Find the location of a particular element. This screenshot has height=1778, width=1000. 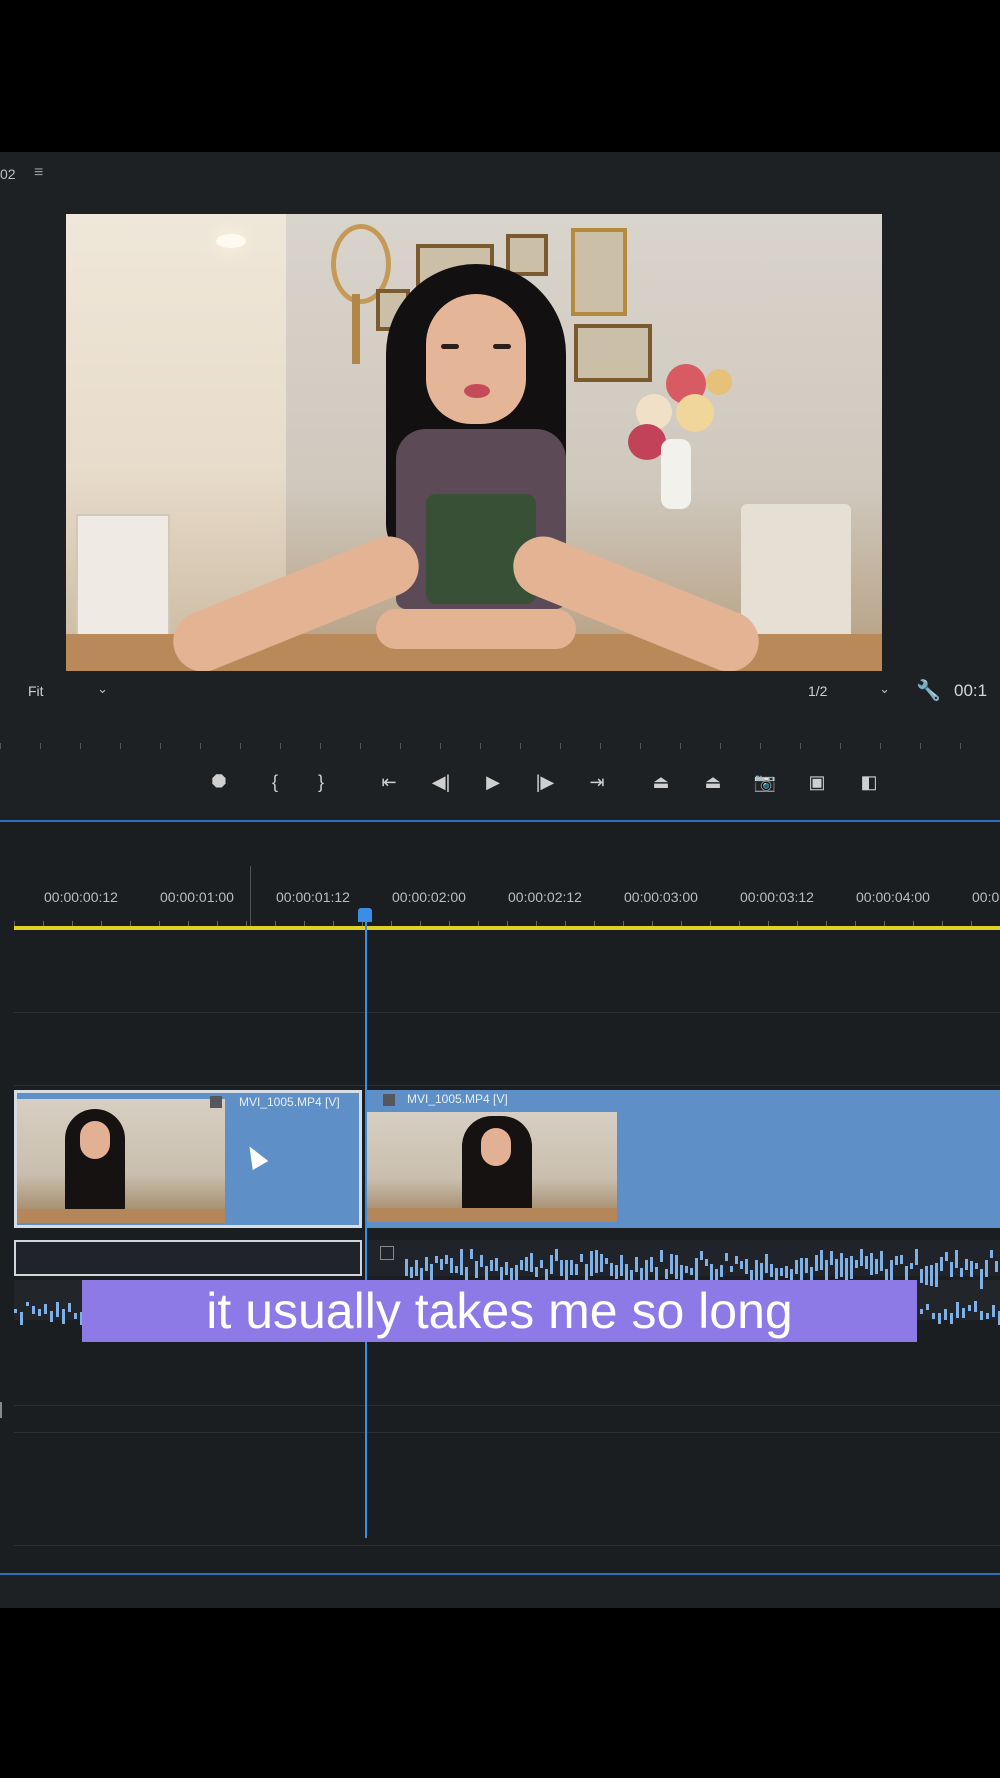

add-marker-icon: ⯃ is located at coordinates (219, 782).